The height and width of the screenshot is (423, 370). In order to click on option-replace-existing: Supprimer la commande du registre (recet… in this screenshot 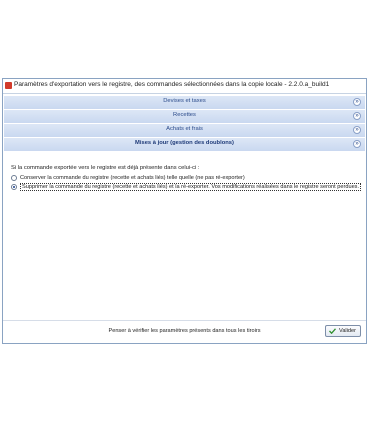, I will do `click(186, 187)`.